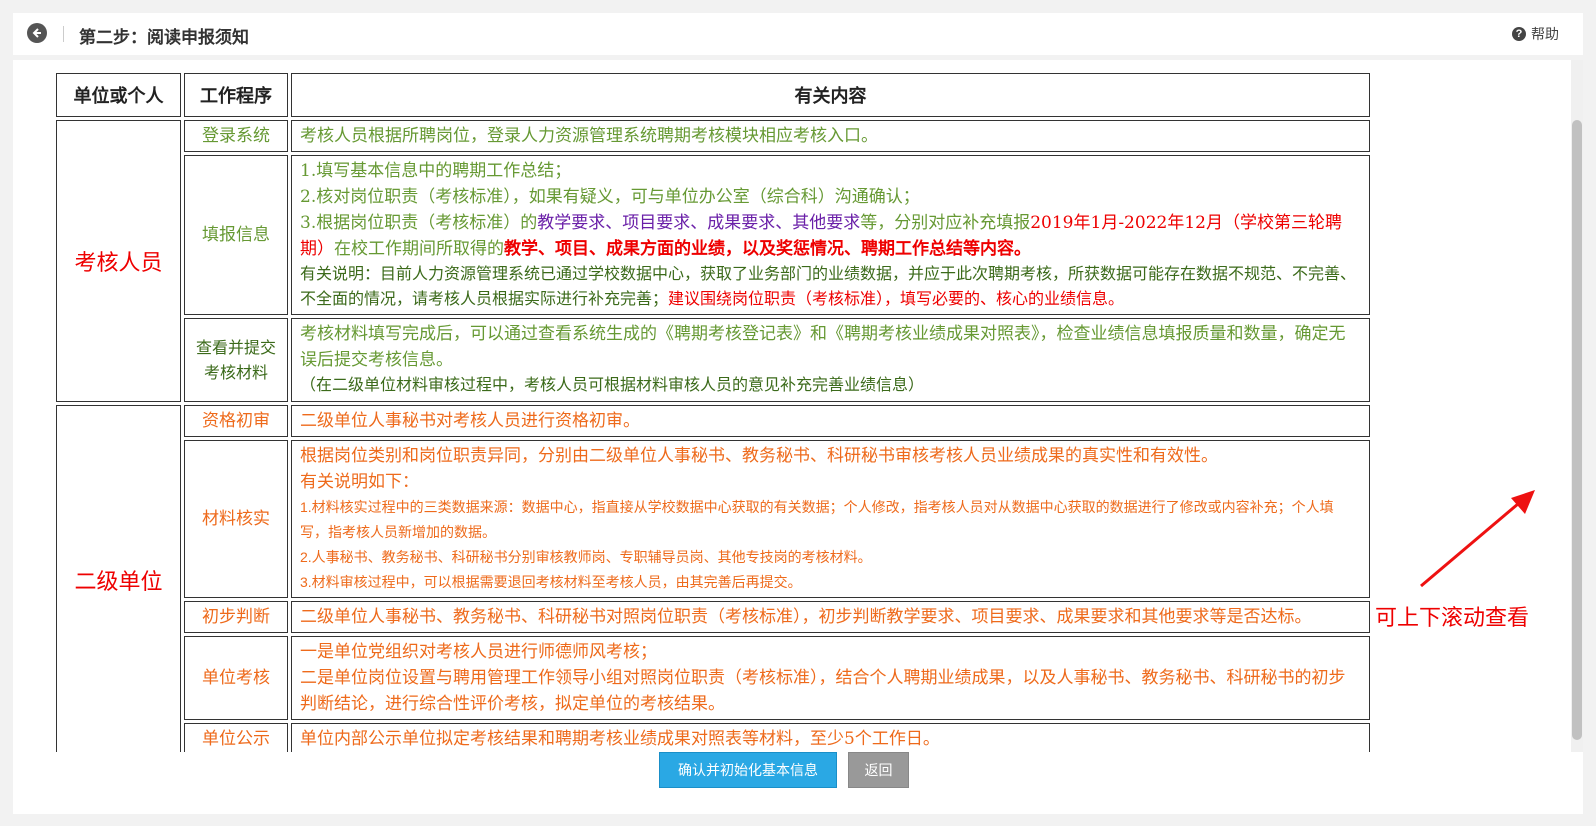  Describe the element at coordinates (767, 249) in the screenshot. I see `highlight-span: 教学、项目、成果方面的业绩，以及奖惩情况、聘期工作总结等内容。` at that location.